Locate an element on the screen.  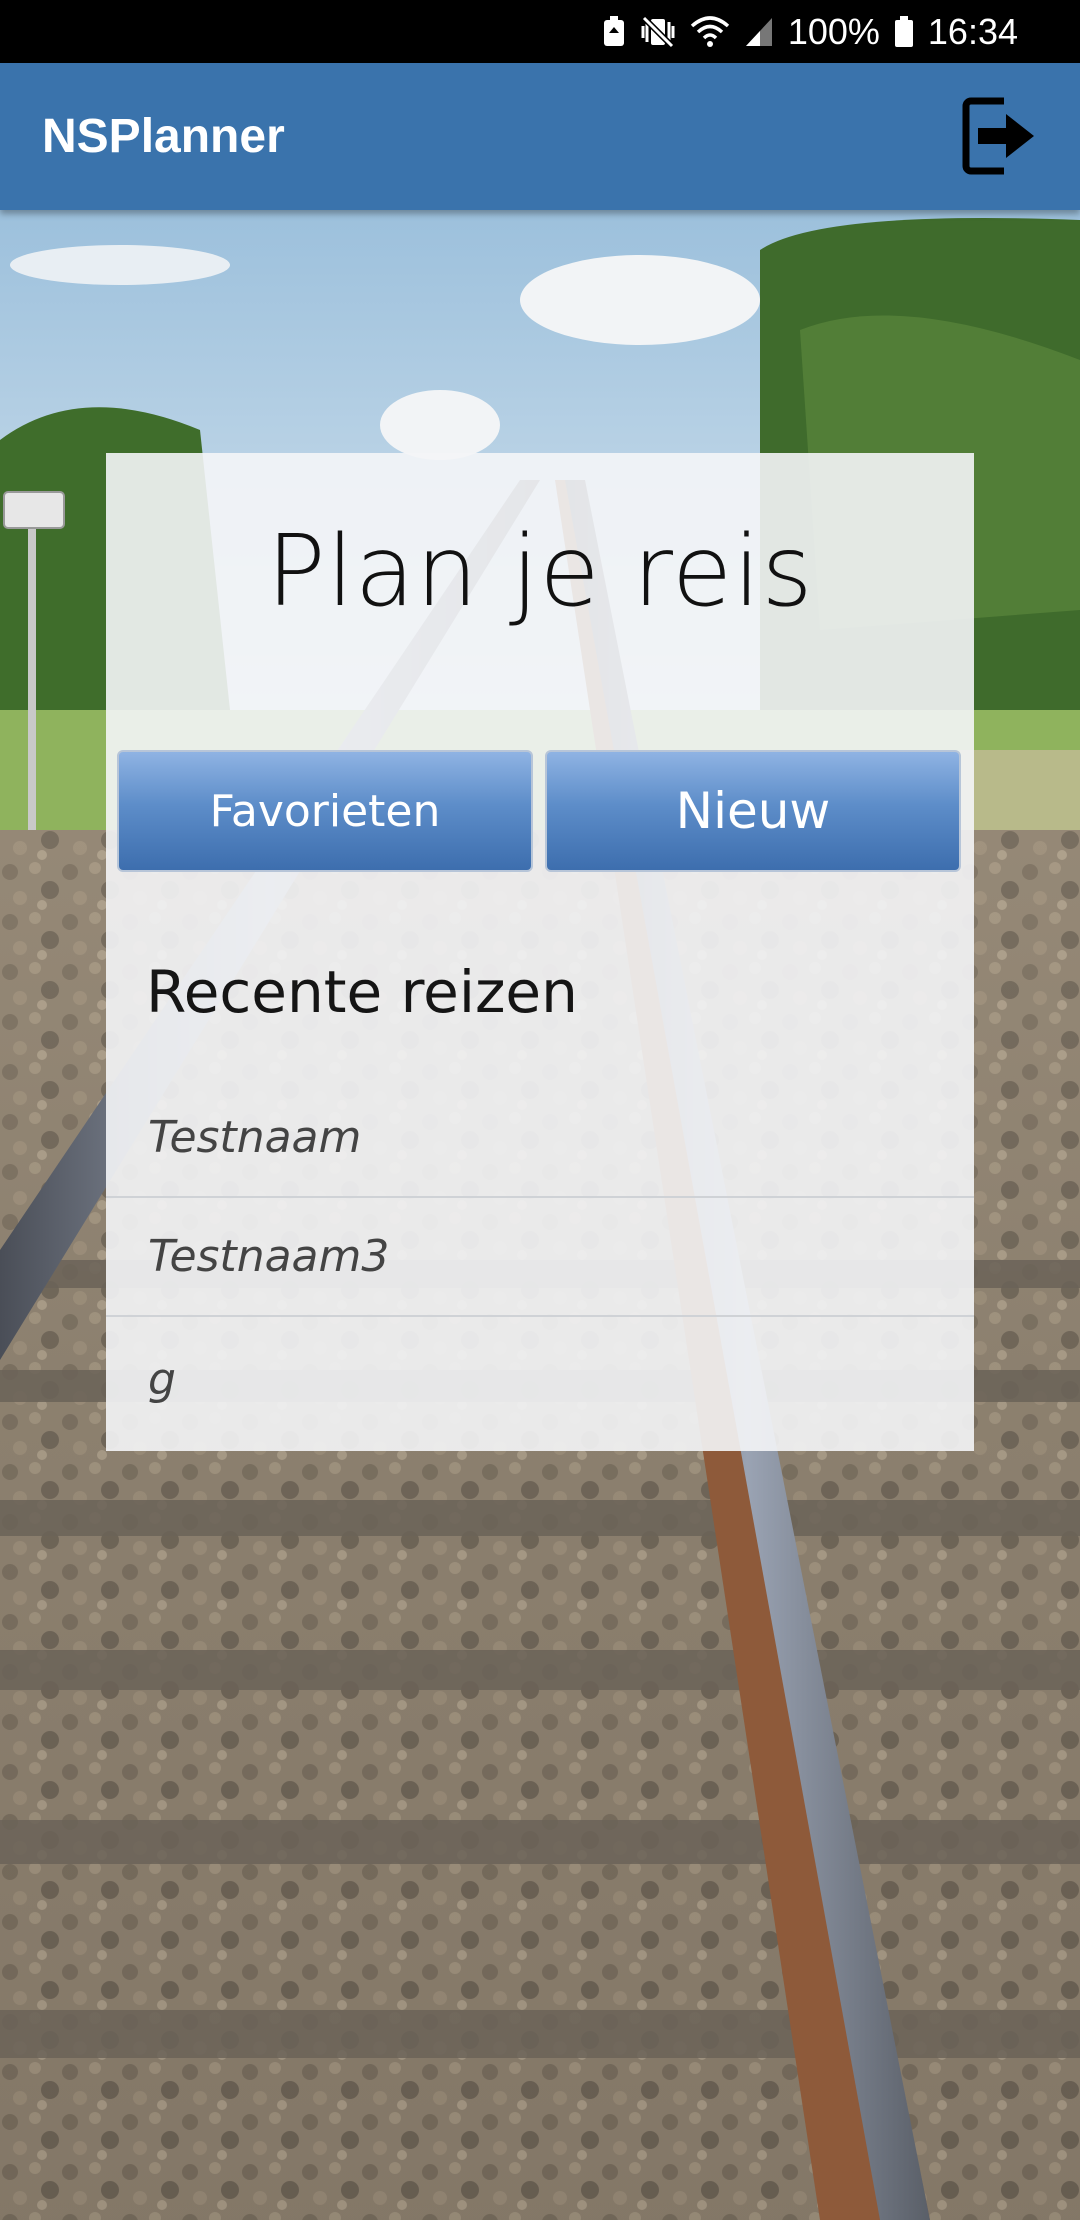
recent-trips-list: Testnaam Testnaam3 g is located at coordinates (540, 1260).